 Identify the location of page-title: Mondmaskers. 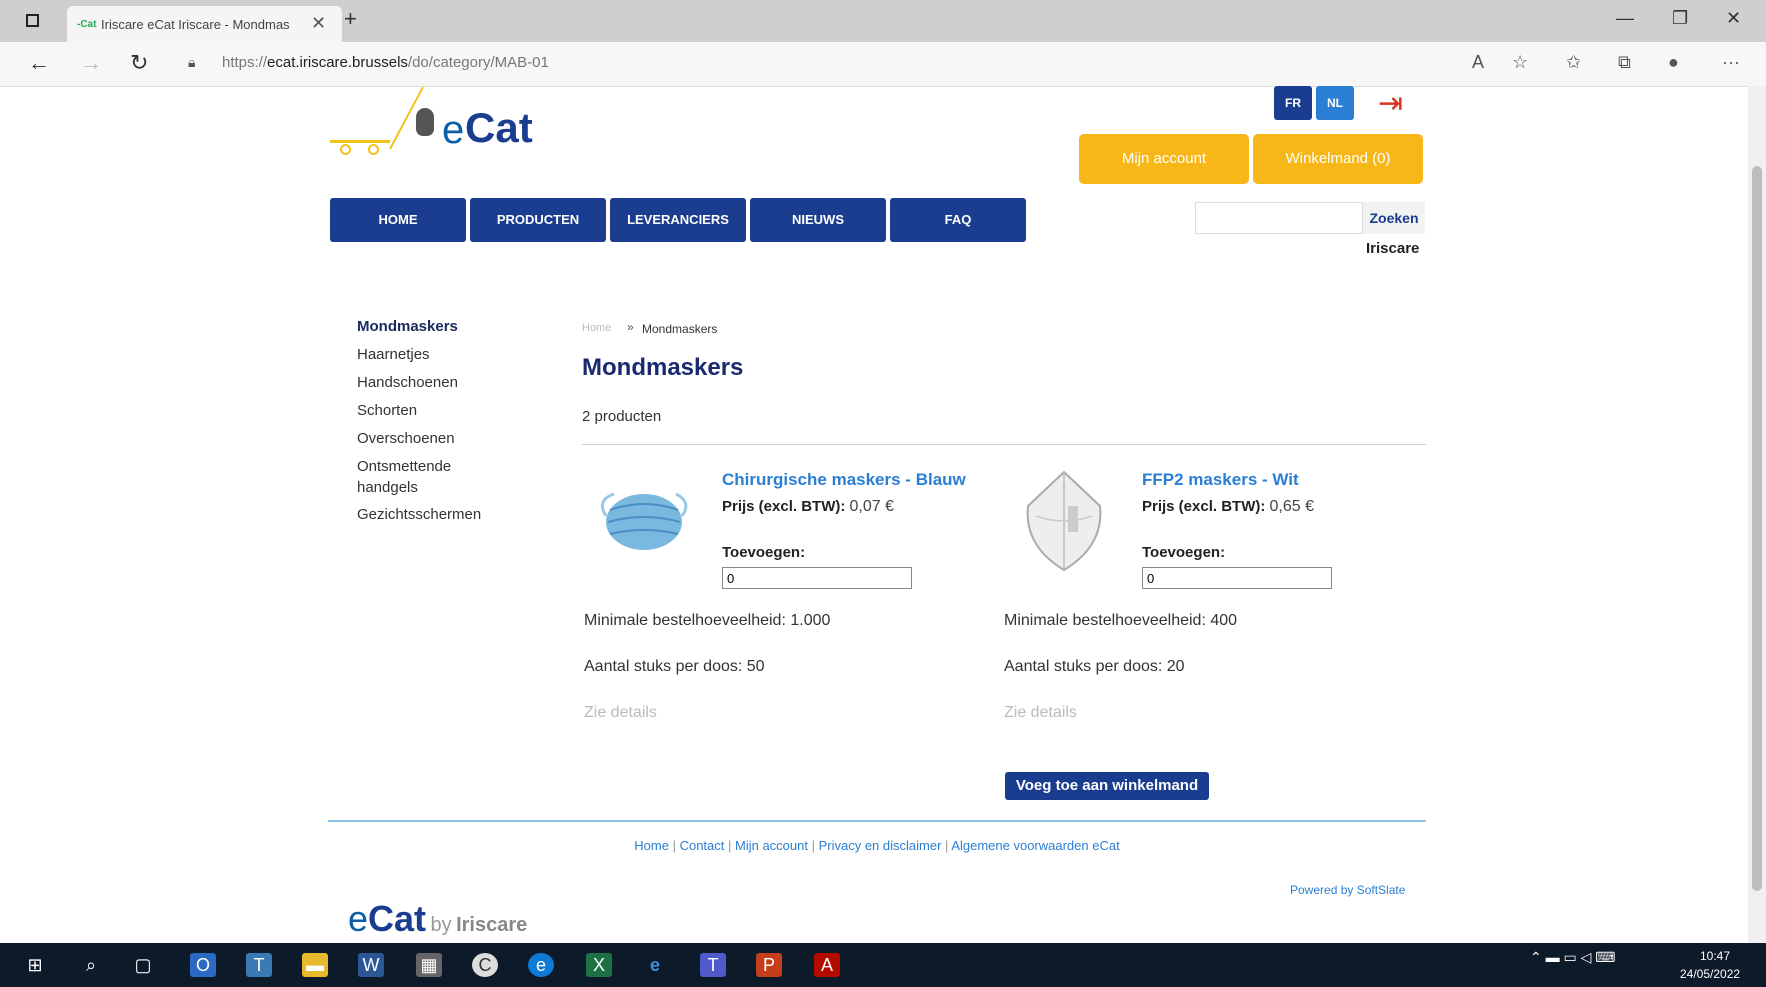
(663, 367).